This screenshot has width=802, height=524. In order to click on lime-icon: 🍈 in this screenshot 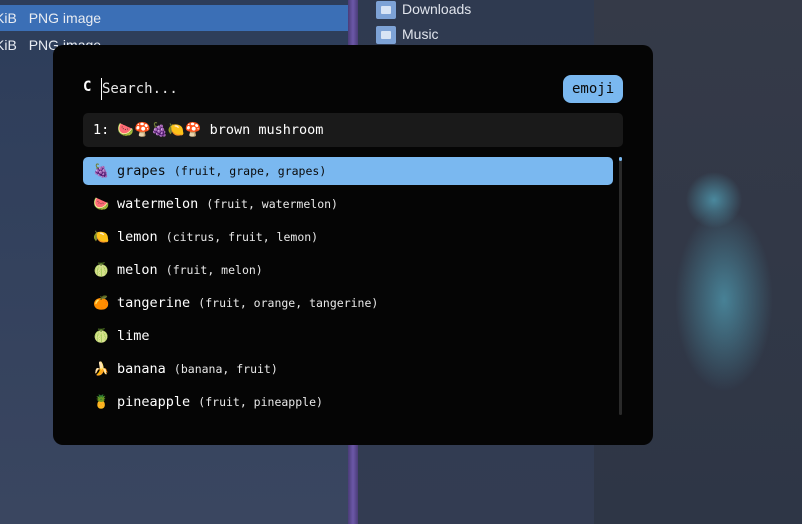, I will do `click(101, 336)`.